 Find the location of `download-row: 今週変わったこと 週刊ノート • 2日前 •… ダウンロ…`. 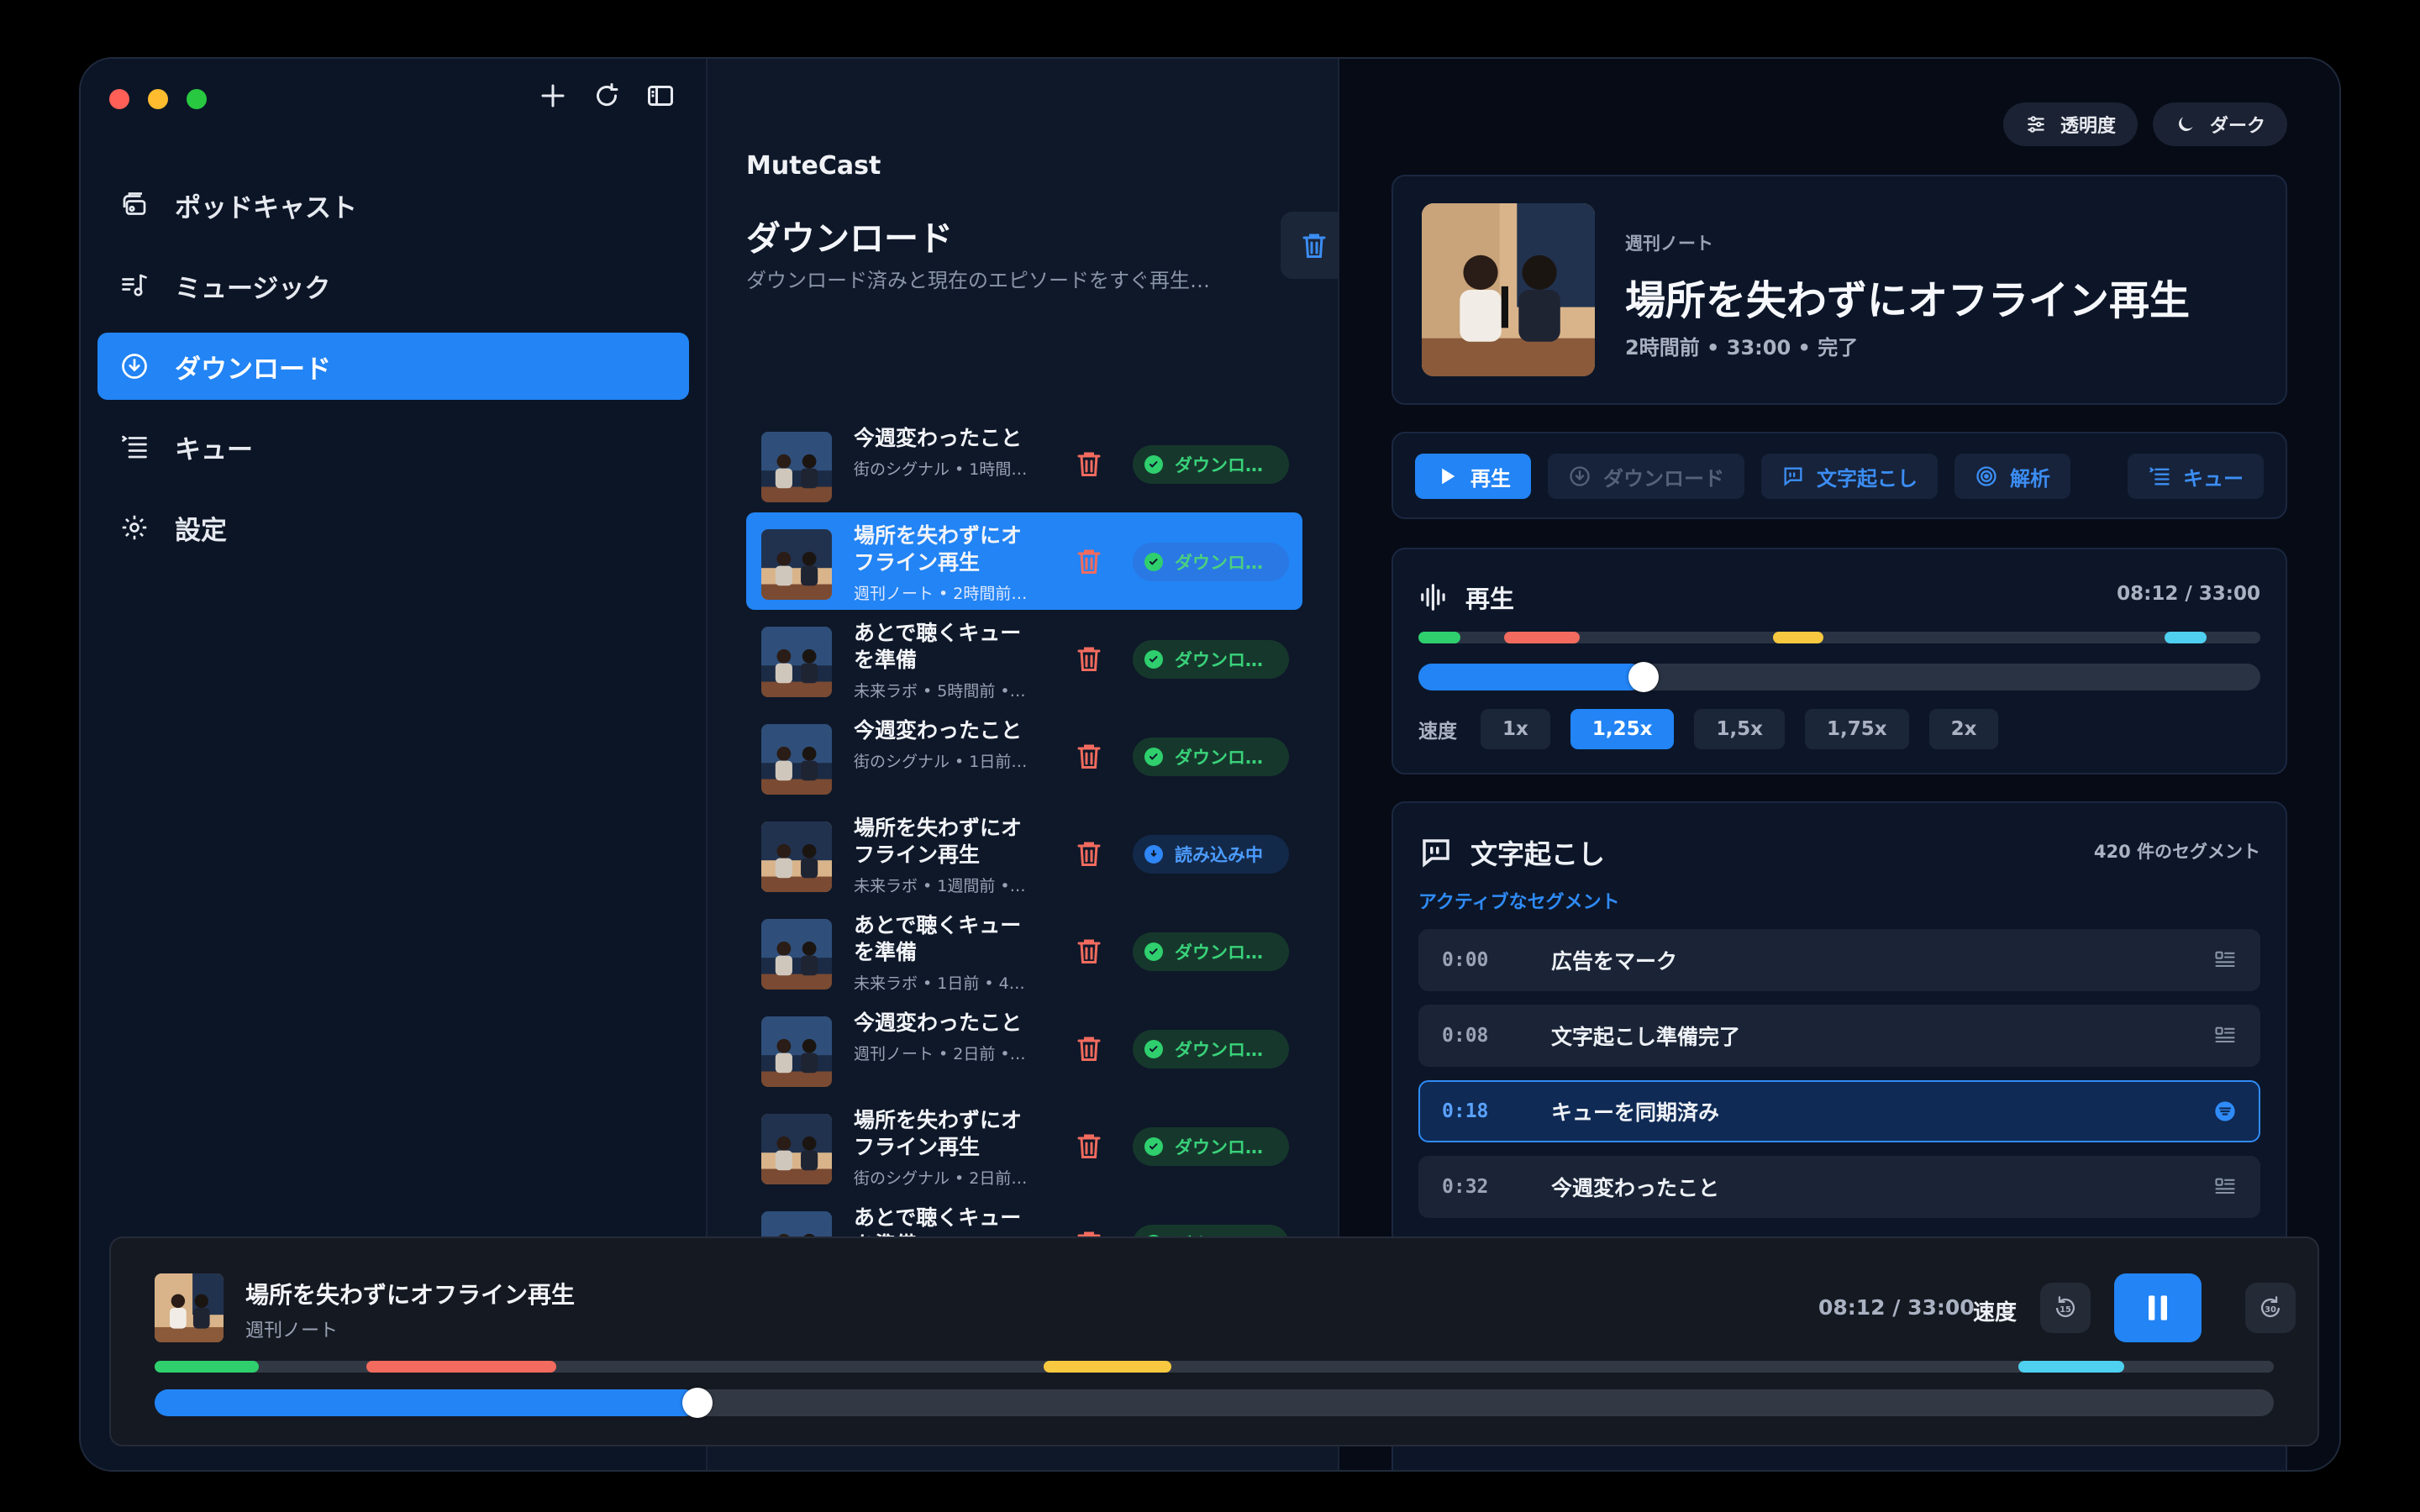

download-row: 今週変わったこと 週刊ノート • 2日前 •… ダウンロ… is located at coordinates (1024, 1048).